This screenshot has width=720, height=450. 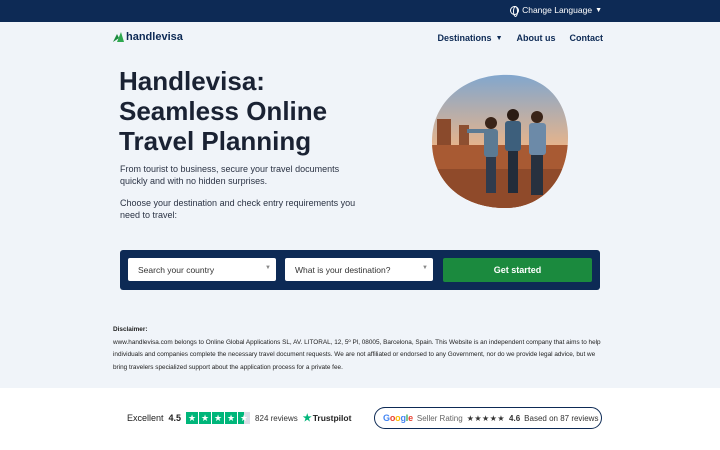 What do you see at coordinates (154, 37) in the screenshot?
I see `logo-text: handlevisa` at bounding box center [154, 37].